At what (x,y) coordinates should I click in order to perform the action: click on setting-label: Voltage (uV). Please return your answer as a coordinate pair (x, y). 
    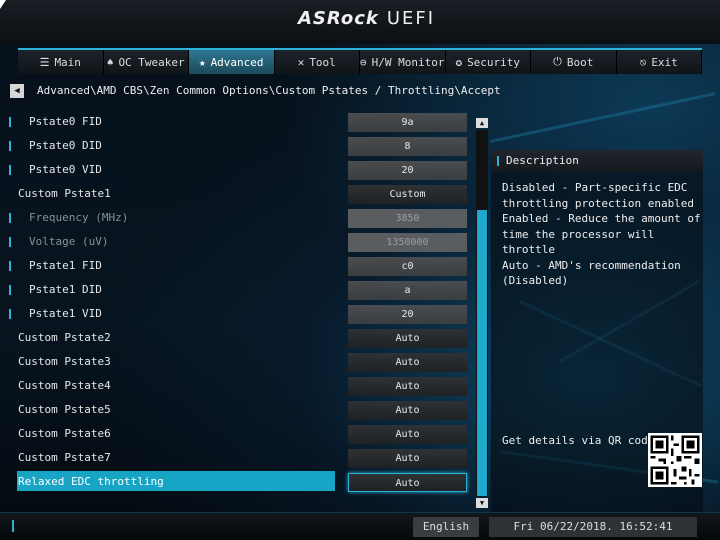
    Looking at the image, I should click on (69, 241).